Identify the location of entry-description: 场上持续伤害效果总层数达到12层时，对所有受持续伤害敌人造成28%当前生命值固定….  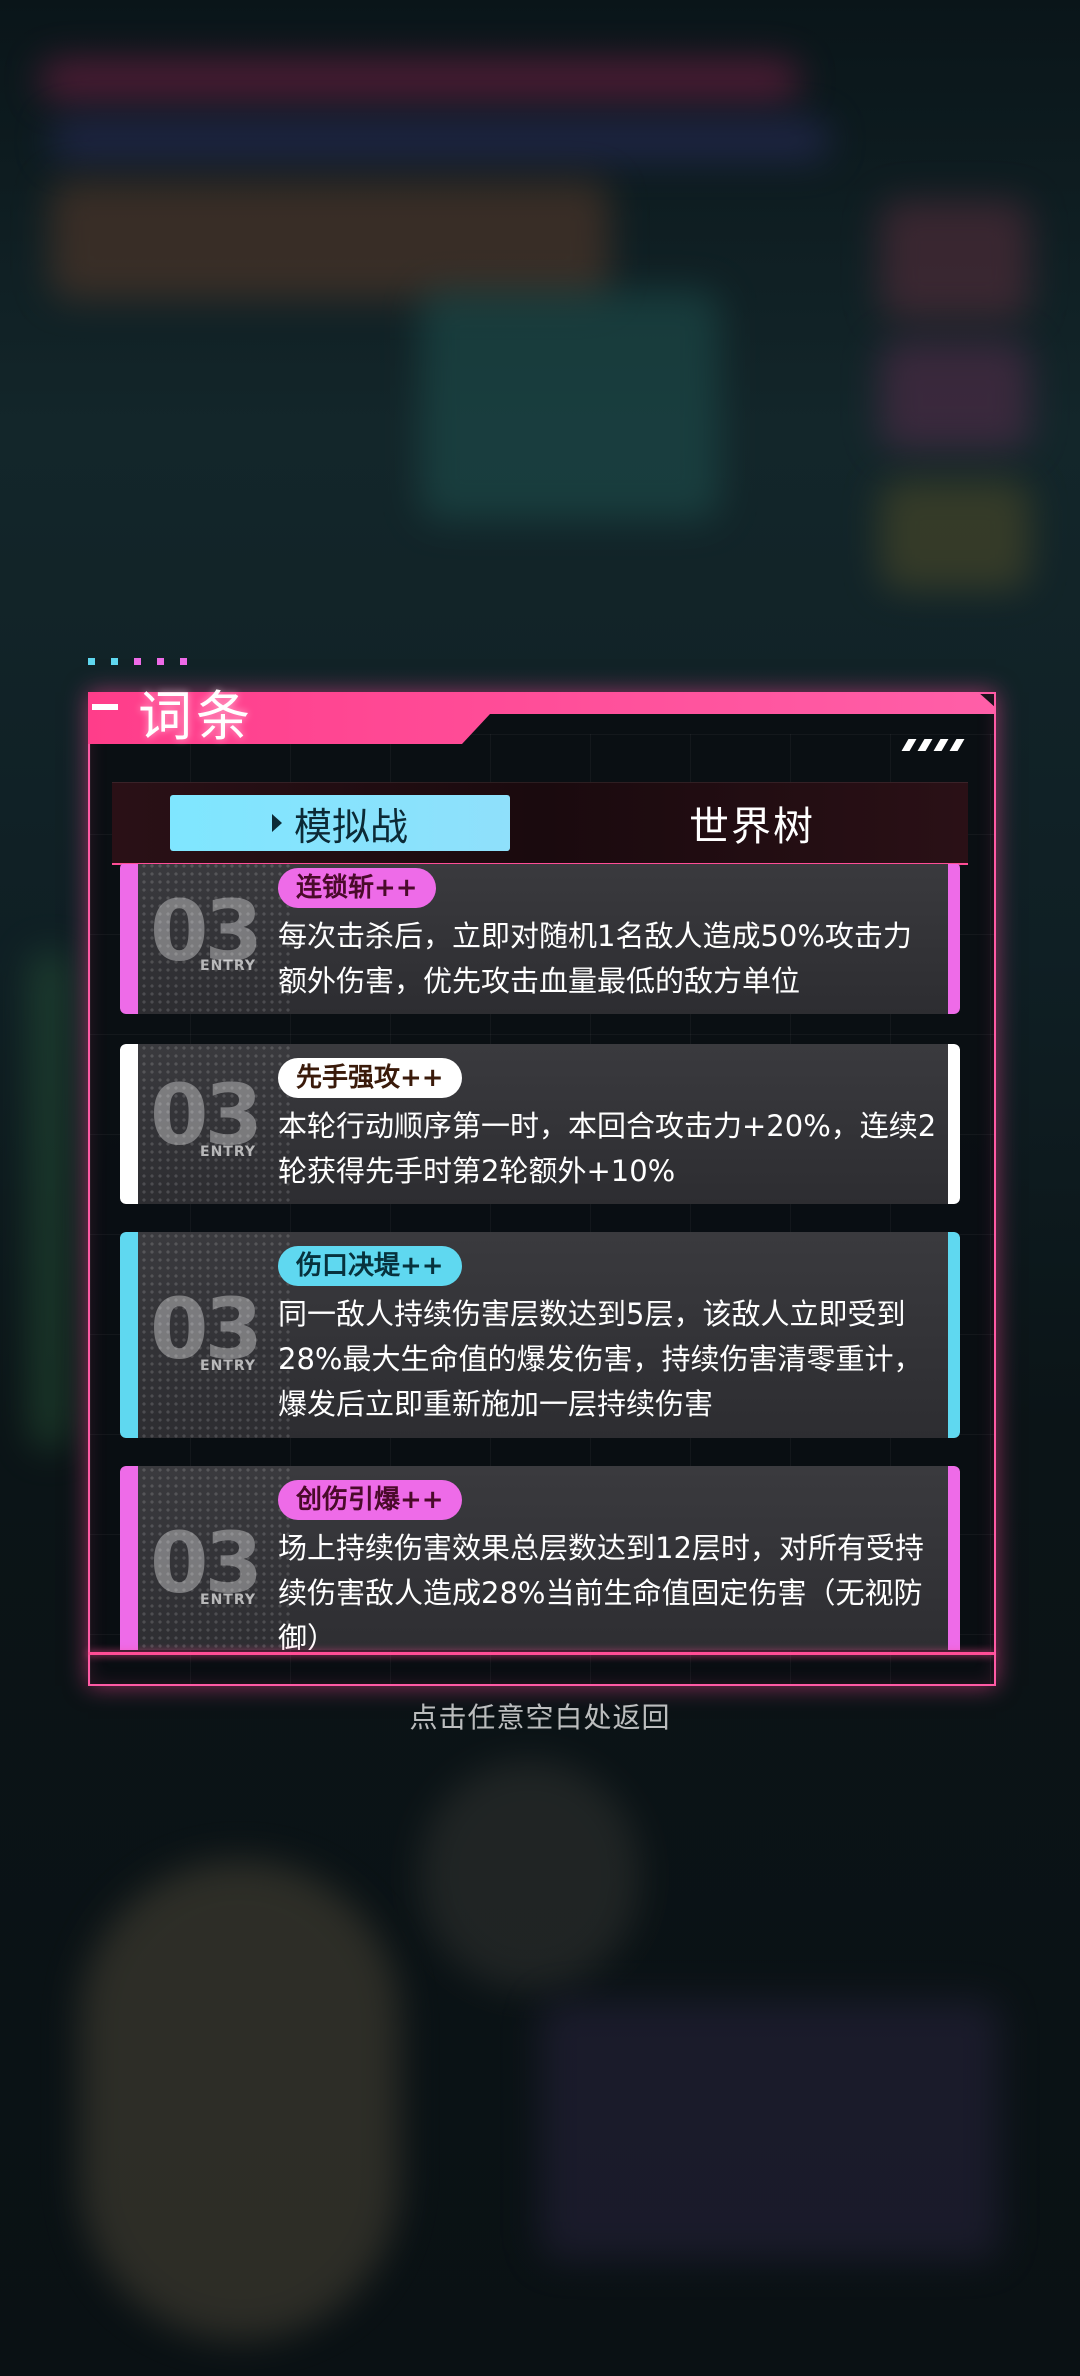
(601, 1590).